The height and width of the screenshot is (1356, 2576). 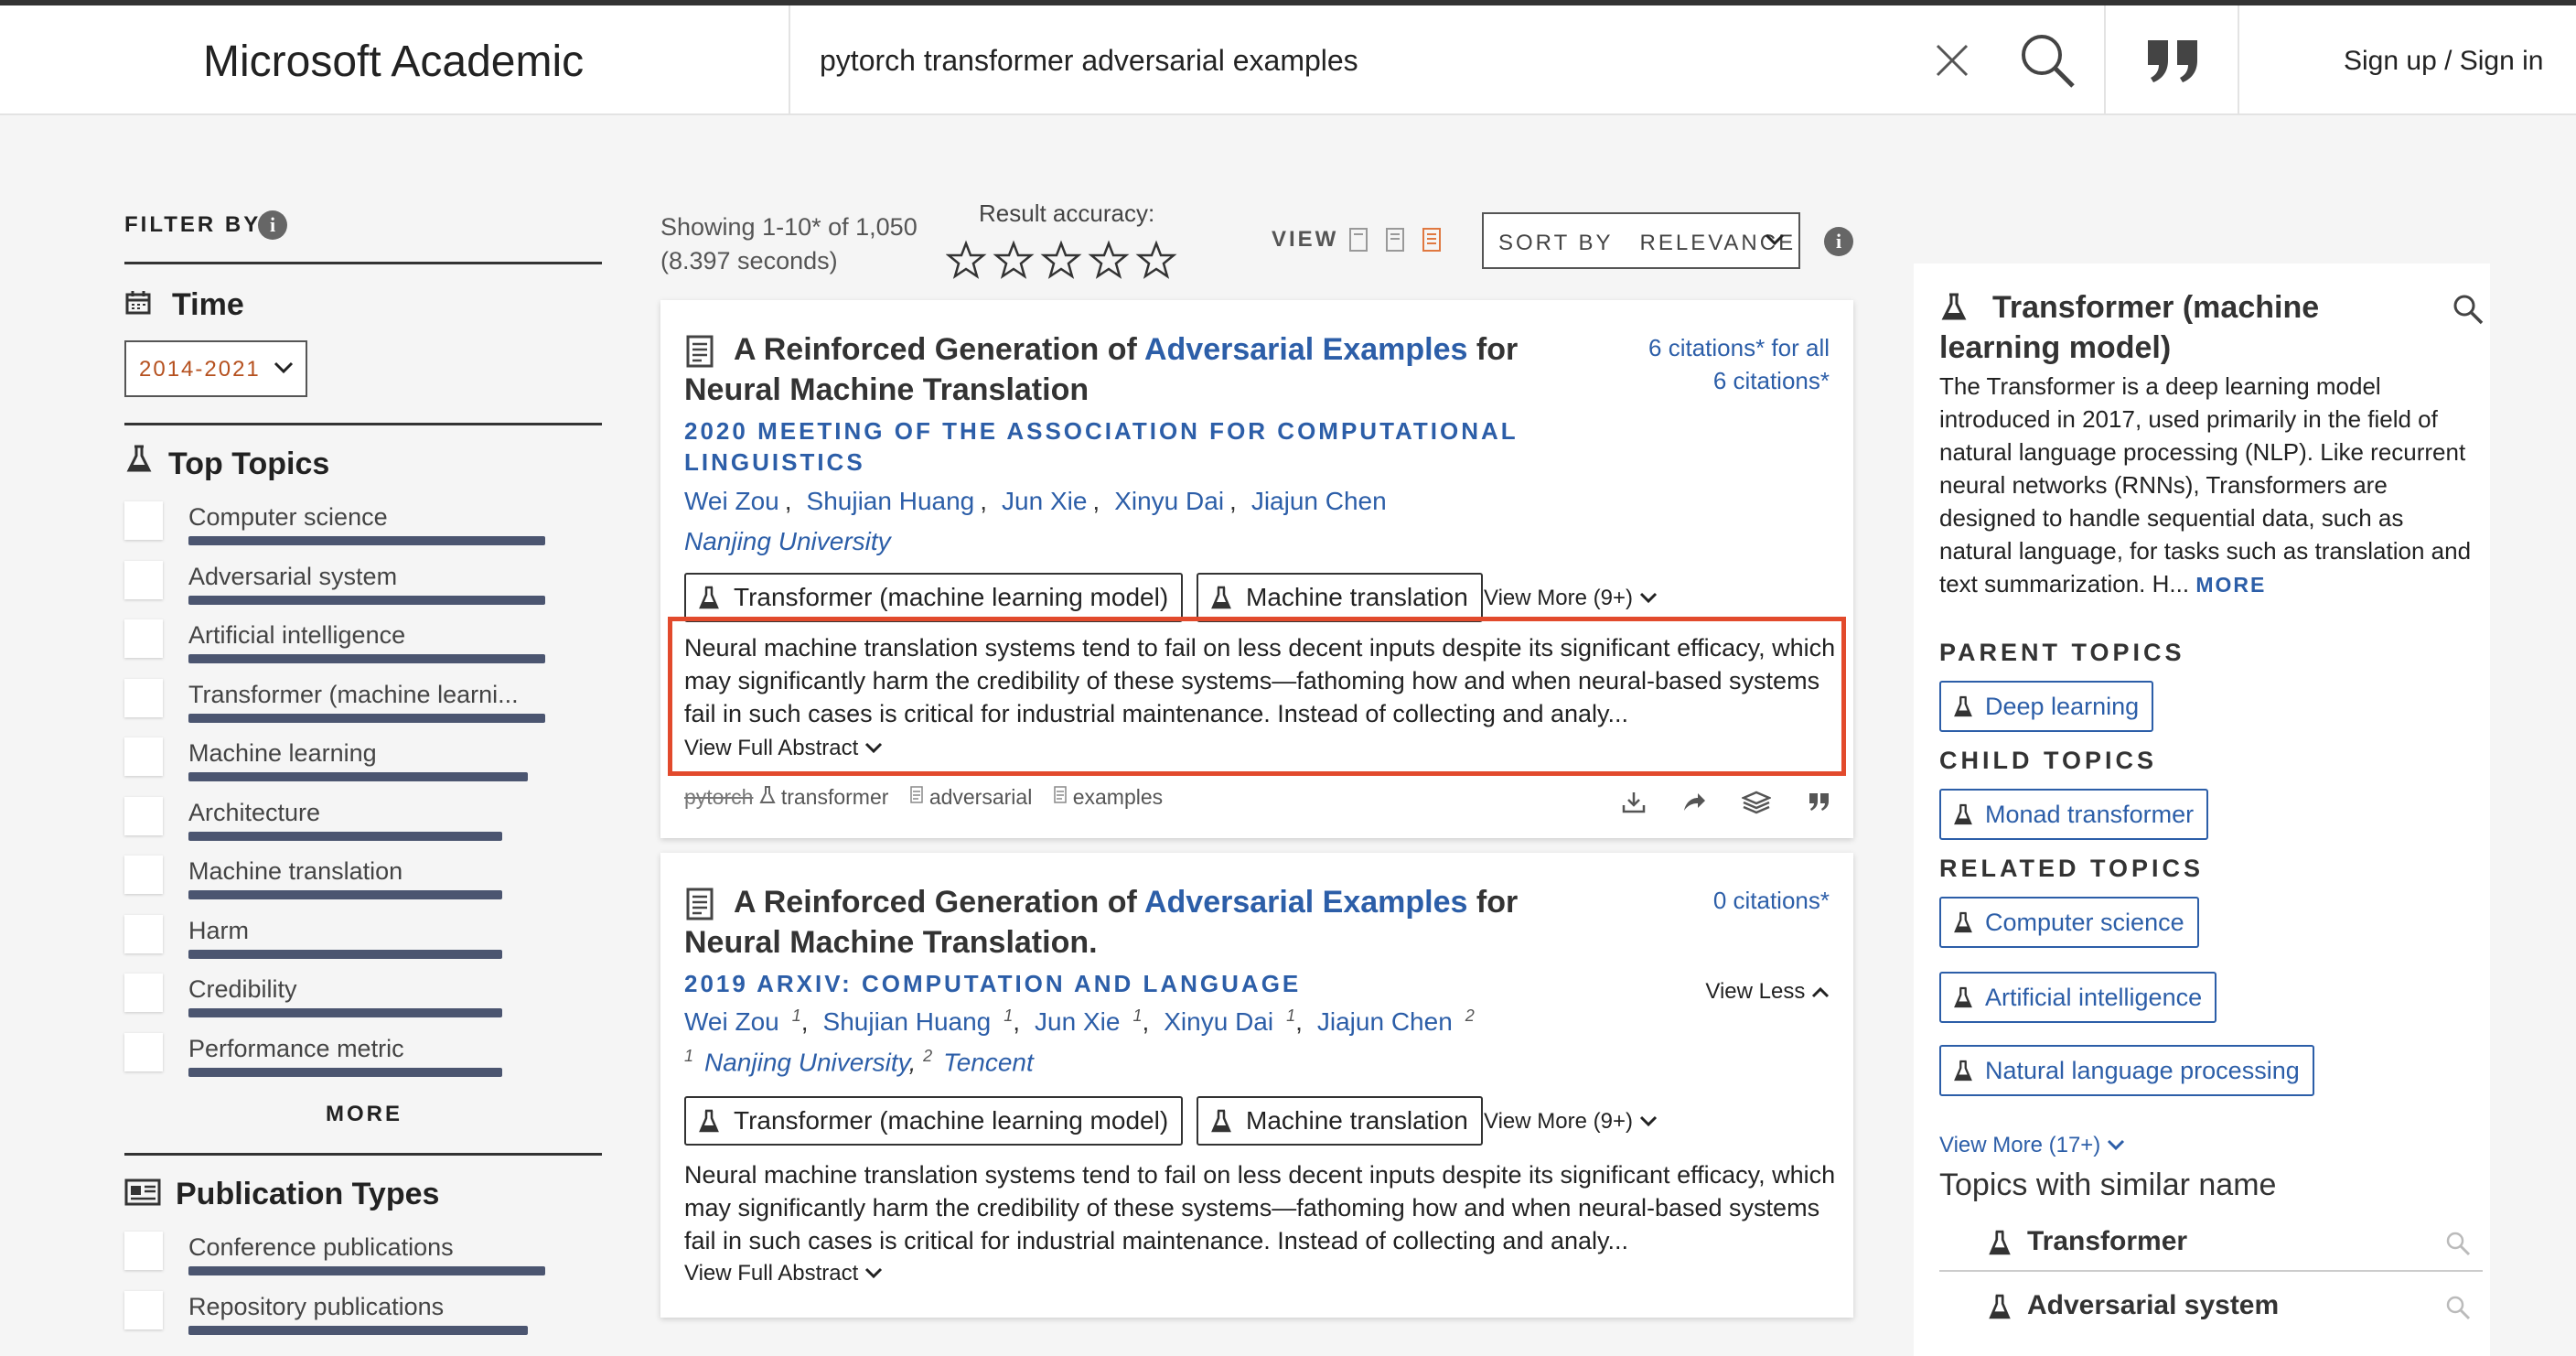 I want to click on similar-topic-item: Transformer, so click(x=2211, y=1246).